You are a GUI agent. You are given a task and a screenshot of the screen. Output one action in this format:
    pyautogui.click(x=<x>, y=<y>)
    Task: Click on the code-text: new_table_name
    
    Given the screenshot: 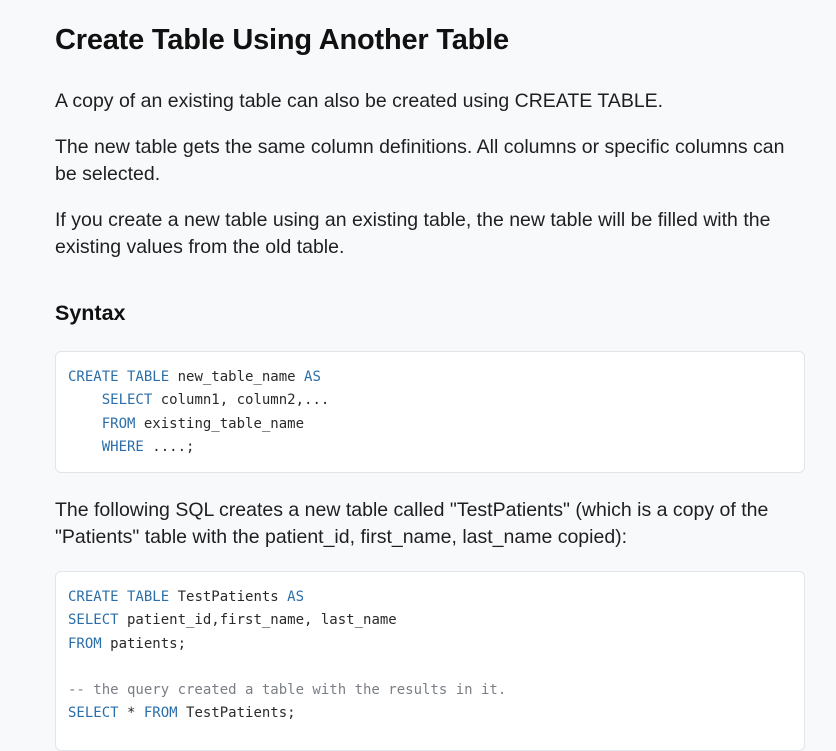 What is the action you would take?
    pyautogui.click(x=237, y=377)
    